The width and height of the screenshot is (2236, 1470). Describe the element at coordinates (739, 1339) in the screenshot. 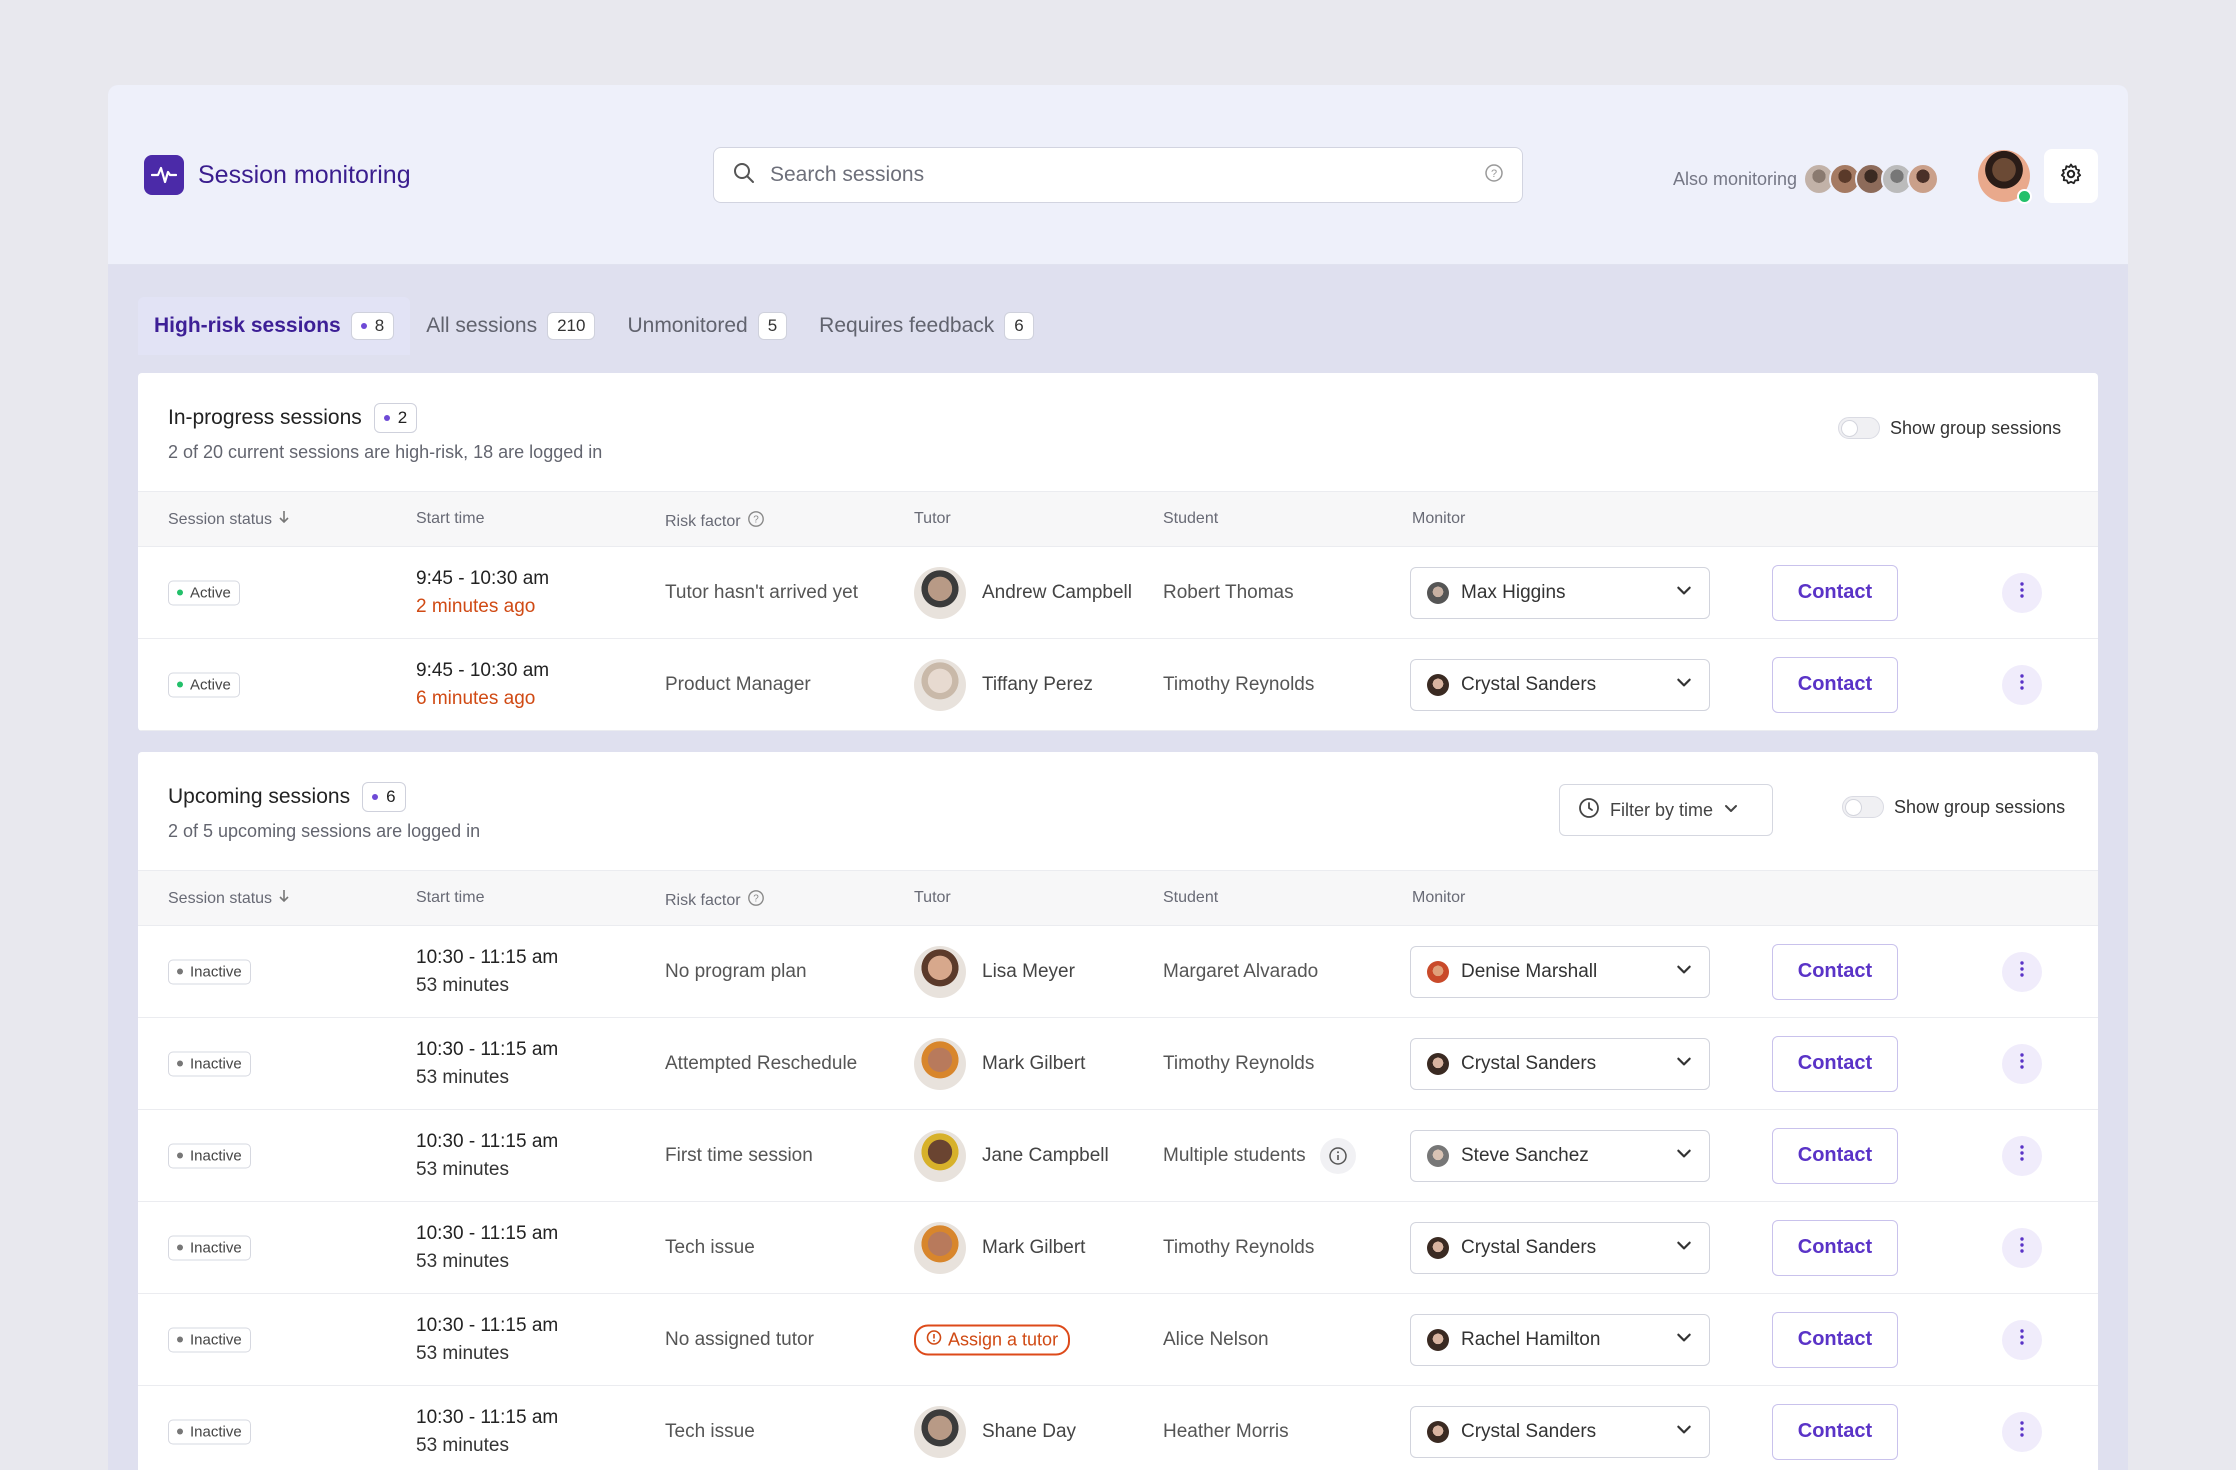

I see `risk-factor: No assigned tutor` at that location.